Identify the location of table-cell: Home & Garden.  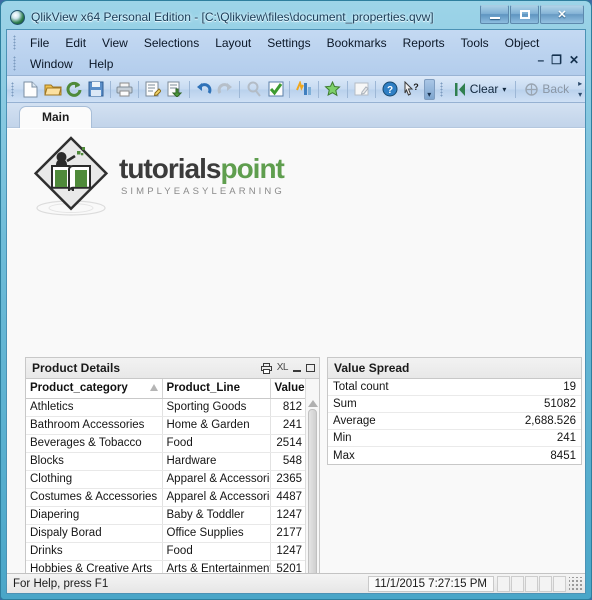
(216, 425).